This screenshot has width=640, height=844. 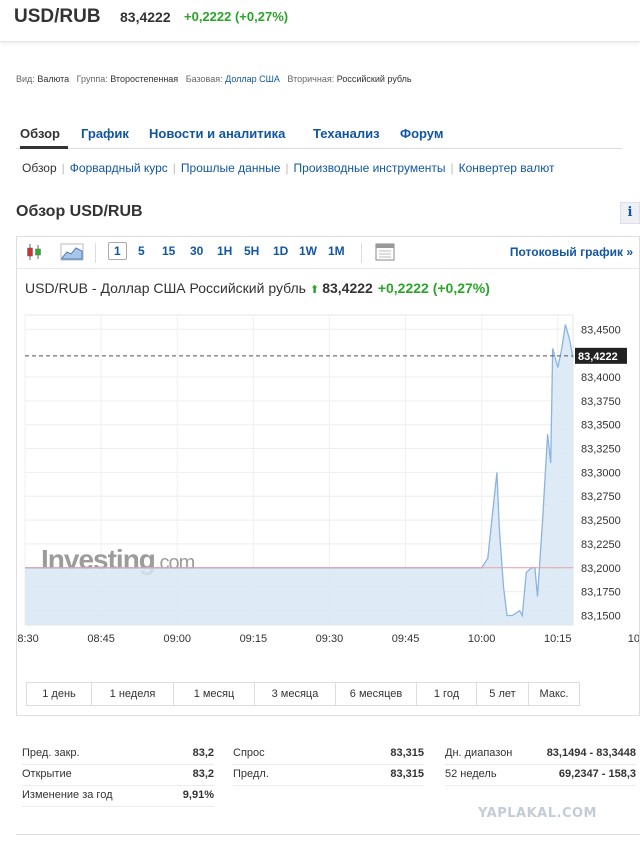 What do you see at coordinates (507, 168) in the screenshot?
I see `subnav-converter: Конвертер валют` at bounding box center [507, 168].